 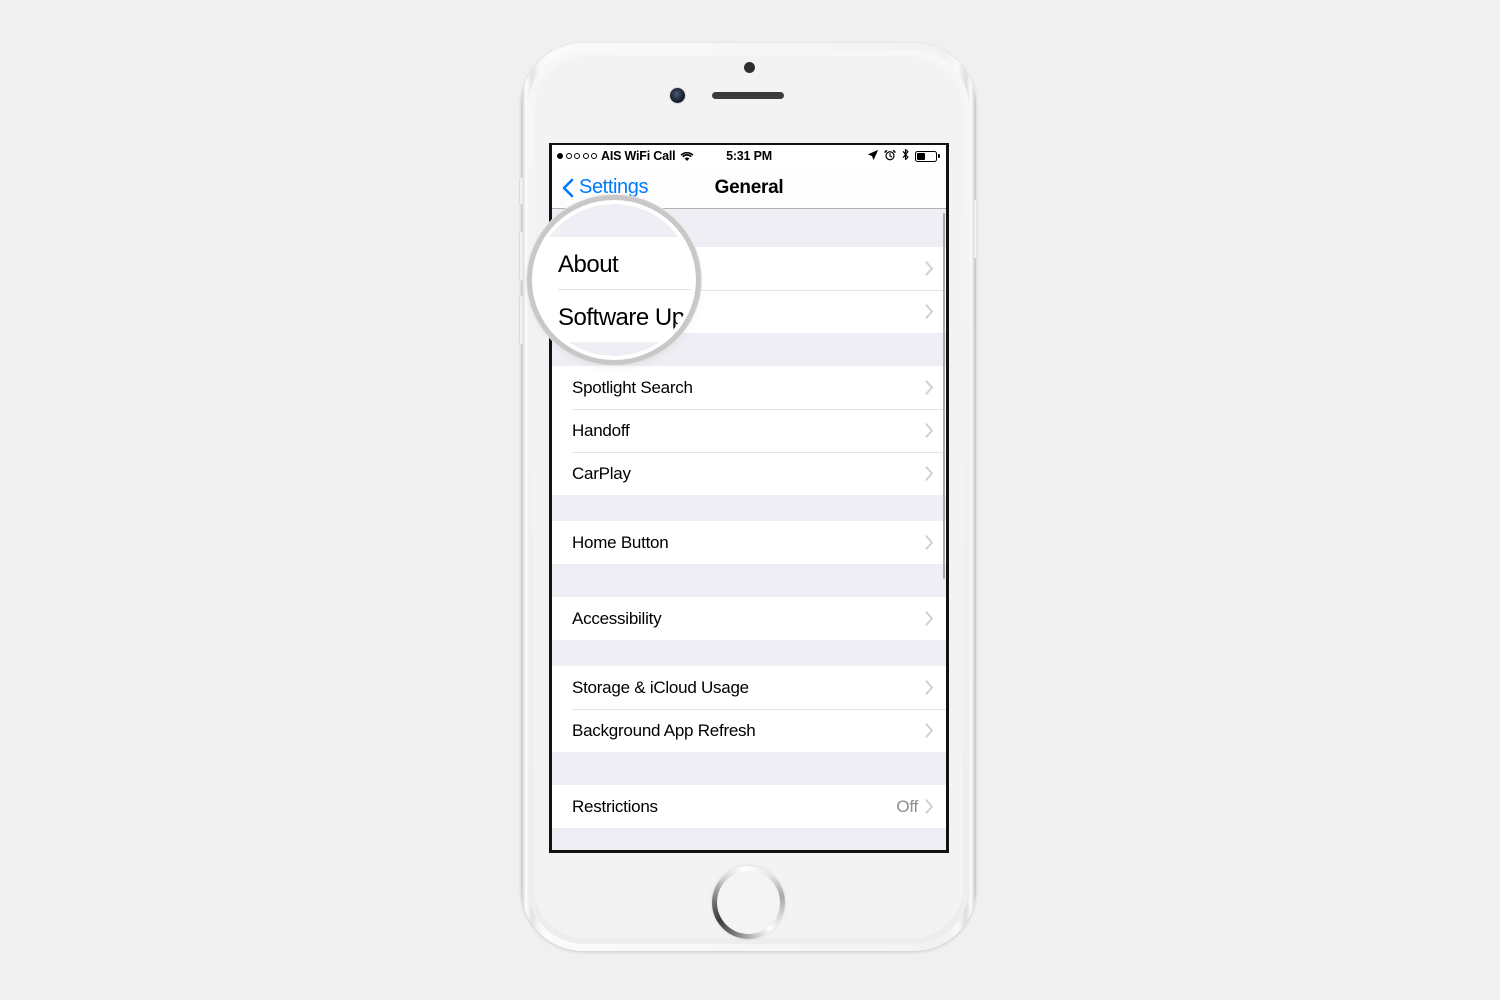 What do you see at coordinates (890, 156) in the screenshot?
I see `alarm-clock-icon` at bounding box center [890, 156].